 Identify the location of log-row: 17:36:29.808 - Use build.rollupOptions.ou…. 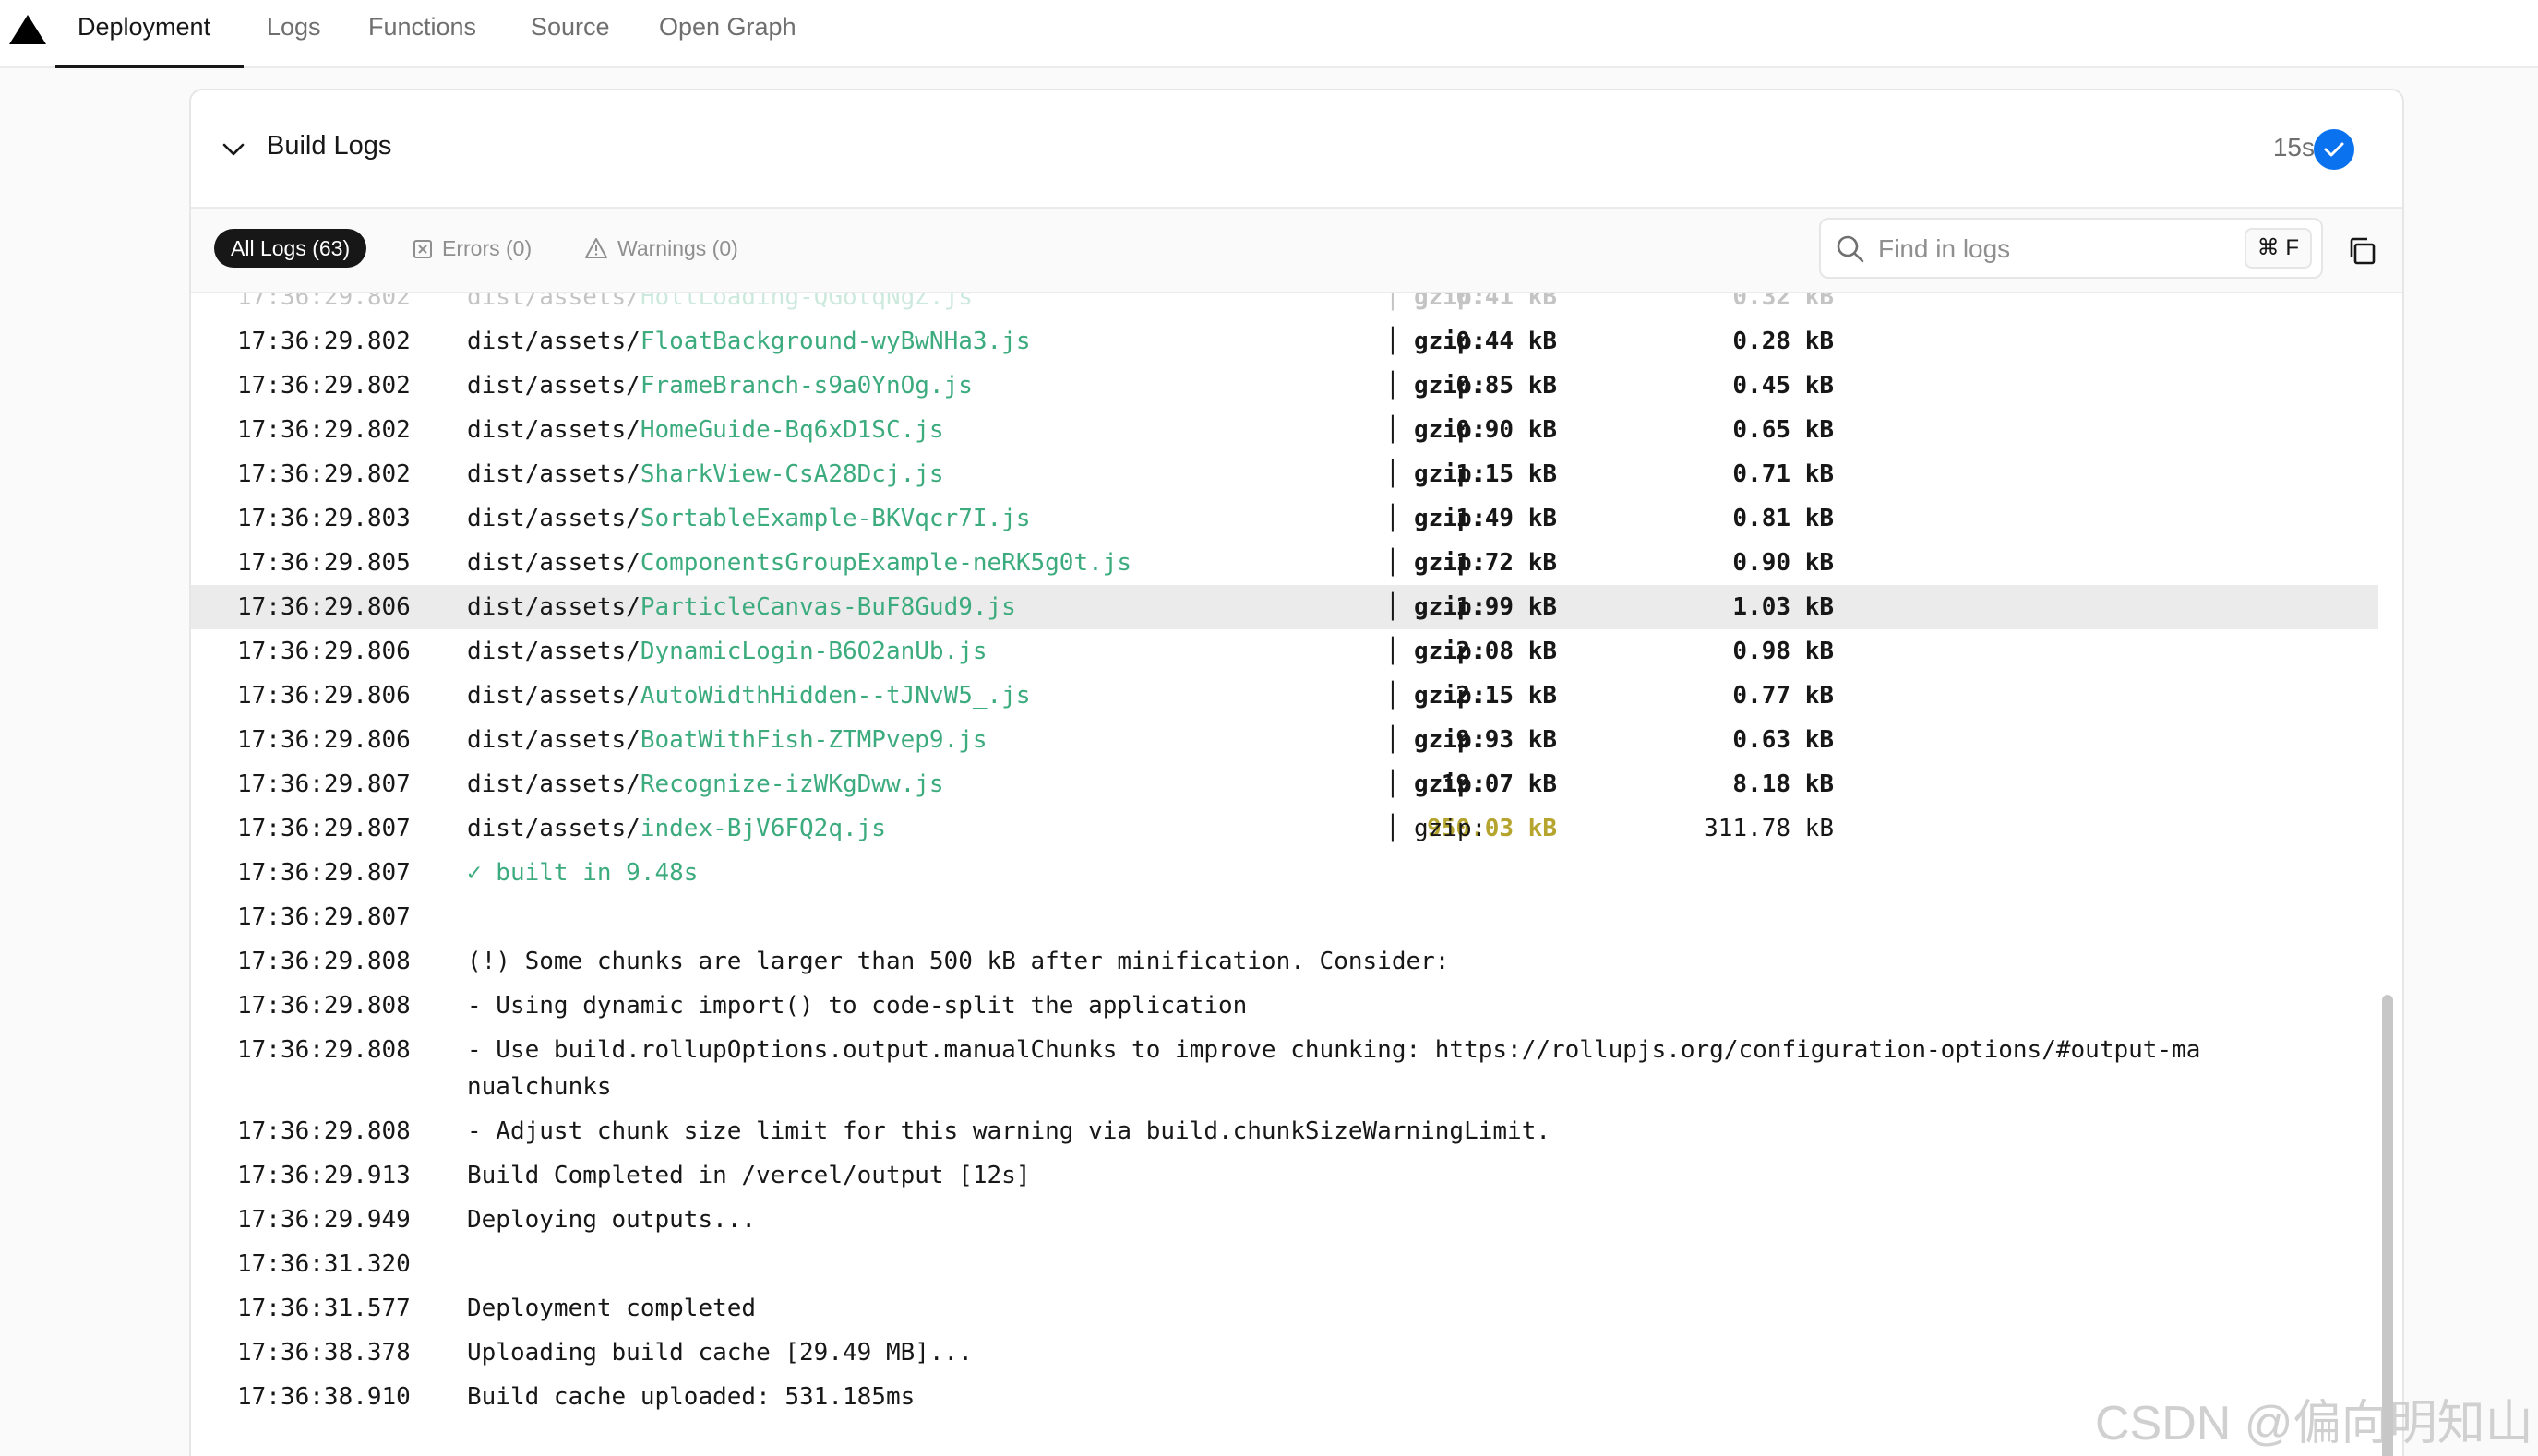
(1284, 1068).